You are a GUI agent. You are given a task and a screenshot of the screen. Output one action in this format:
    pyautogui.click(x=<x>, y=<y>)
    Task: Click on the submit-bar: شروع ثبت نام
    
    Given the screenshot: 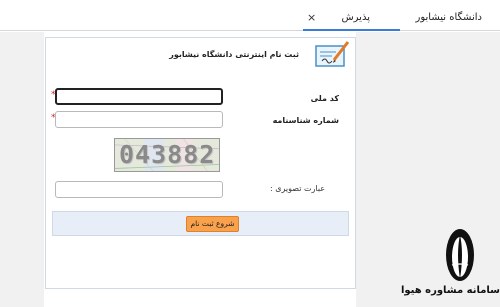 What is the action you would take?
    pyautogui.click(x=200, y=223)
    